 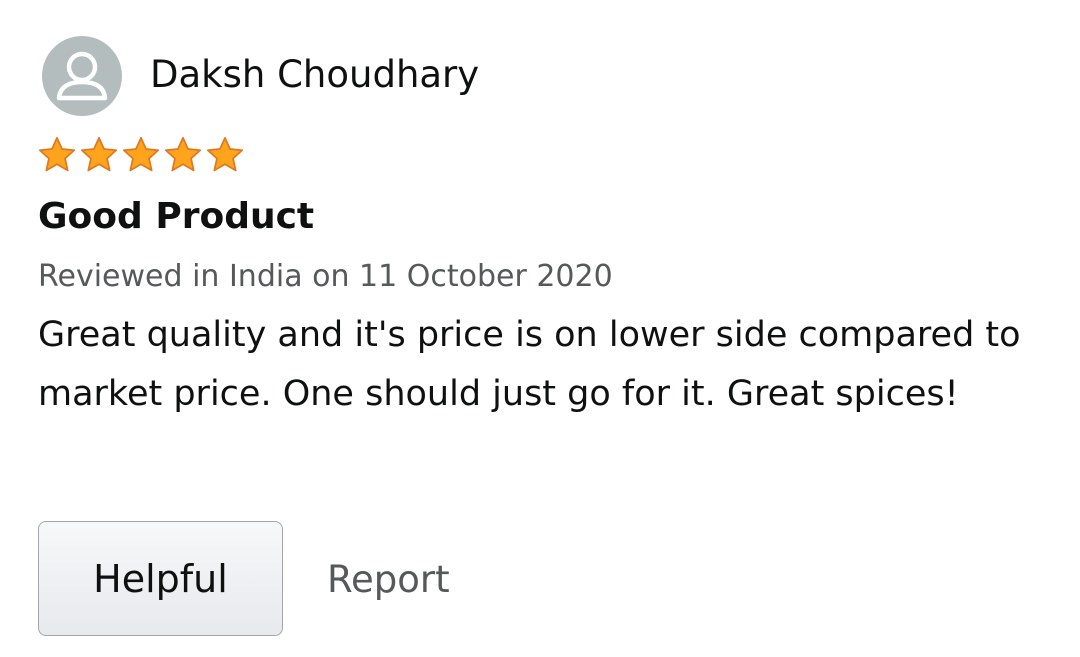 I want to click on avatar, so click(x=82, y=76).